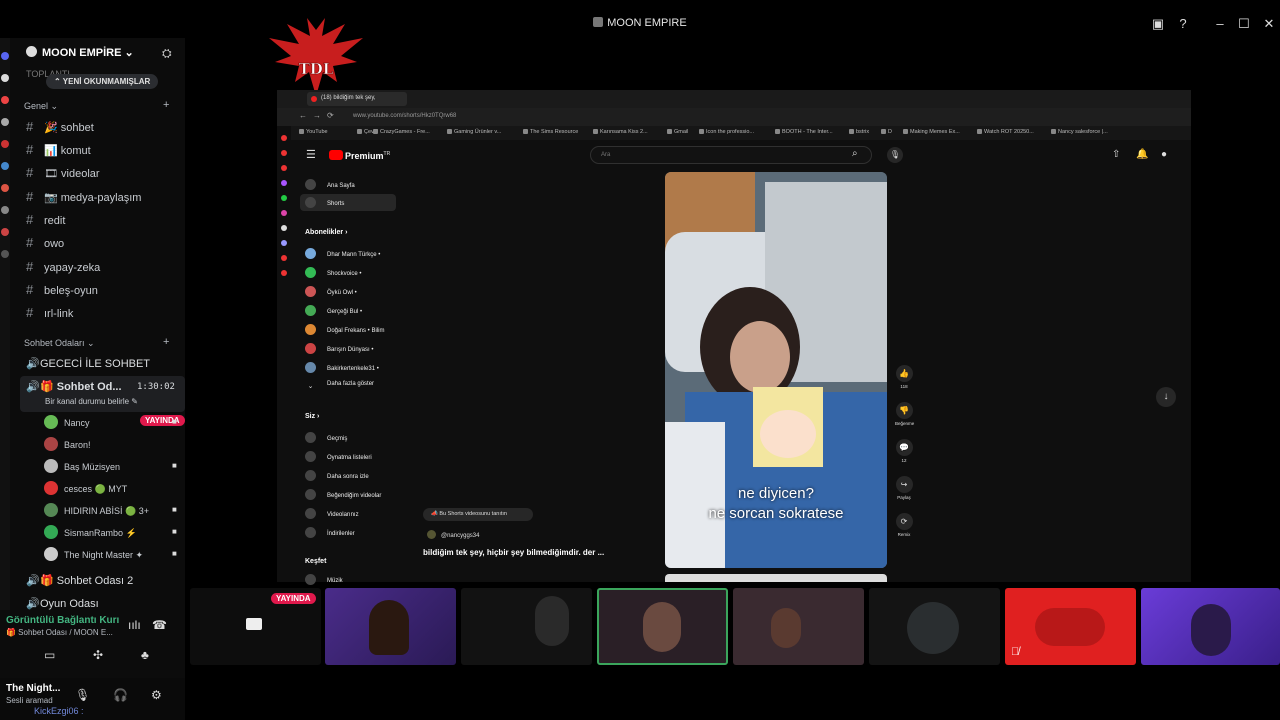  What do you see at coordinates (156, 695) in the screenshot?
I see `settings-gear-icon: ⚙` at bounding box center [156, 695].